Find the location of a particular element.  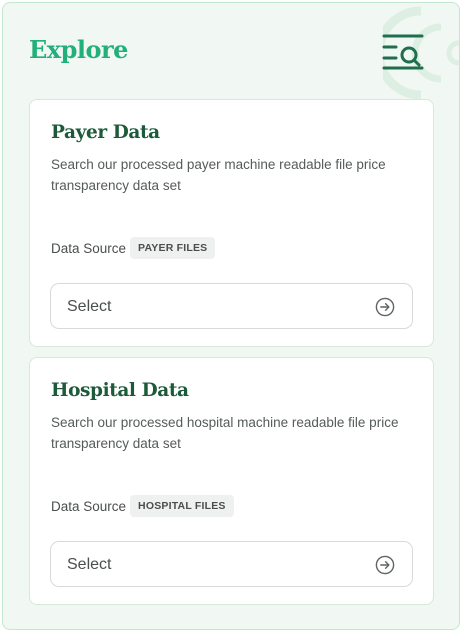

card-title: Payer Data is located at coordinates (105, 132).